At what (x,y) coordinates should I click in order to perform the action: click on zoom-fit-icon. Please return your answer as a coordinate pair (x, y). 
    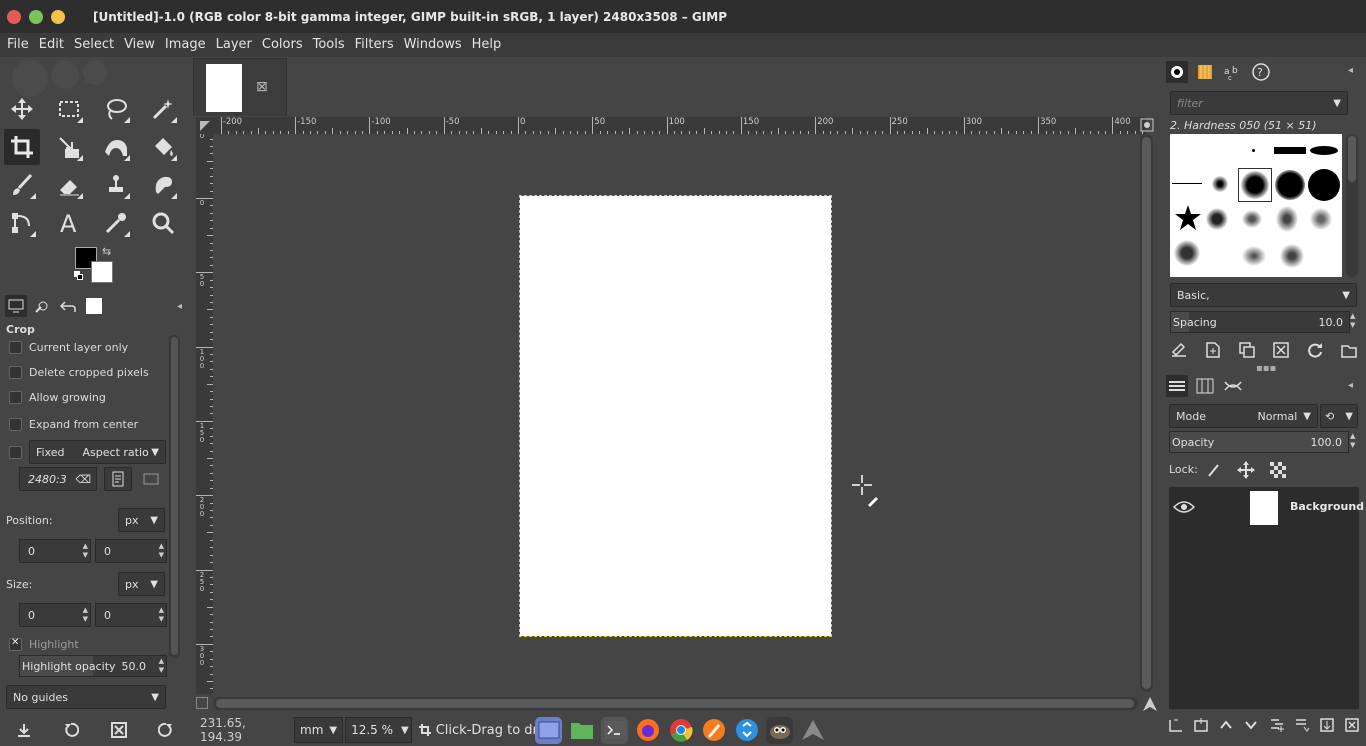
    Looking at the image, I should click on (1147, 125).